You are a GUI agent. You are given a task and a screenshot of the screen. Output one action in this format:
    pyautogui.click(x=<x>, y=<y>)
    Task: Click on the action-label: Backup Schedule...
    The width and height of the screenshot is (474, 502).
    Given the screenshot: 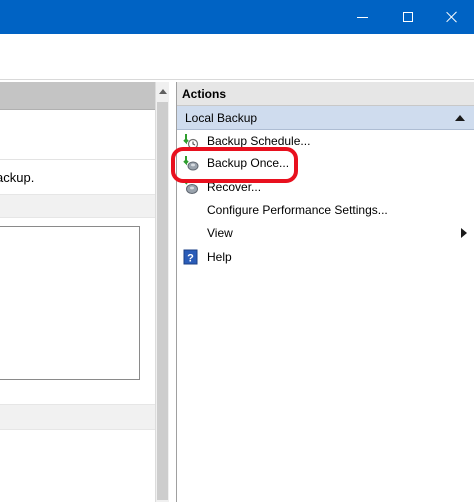 What is the action you would take?
    pyautogui.click(x=259, y=141)
    